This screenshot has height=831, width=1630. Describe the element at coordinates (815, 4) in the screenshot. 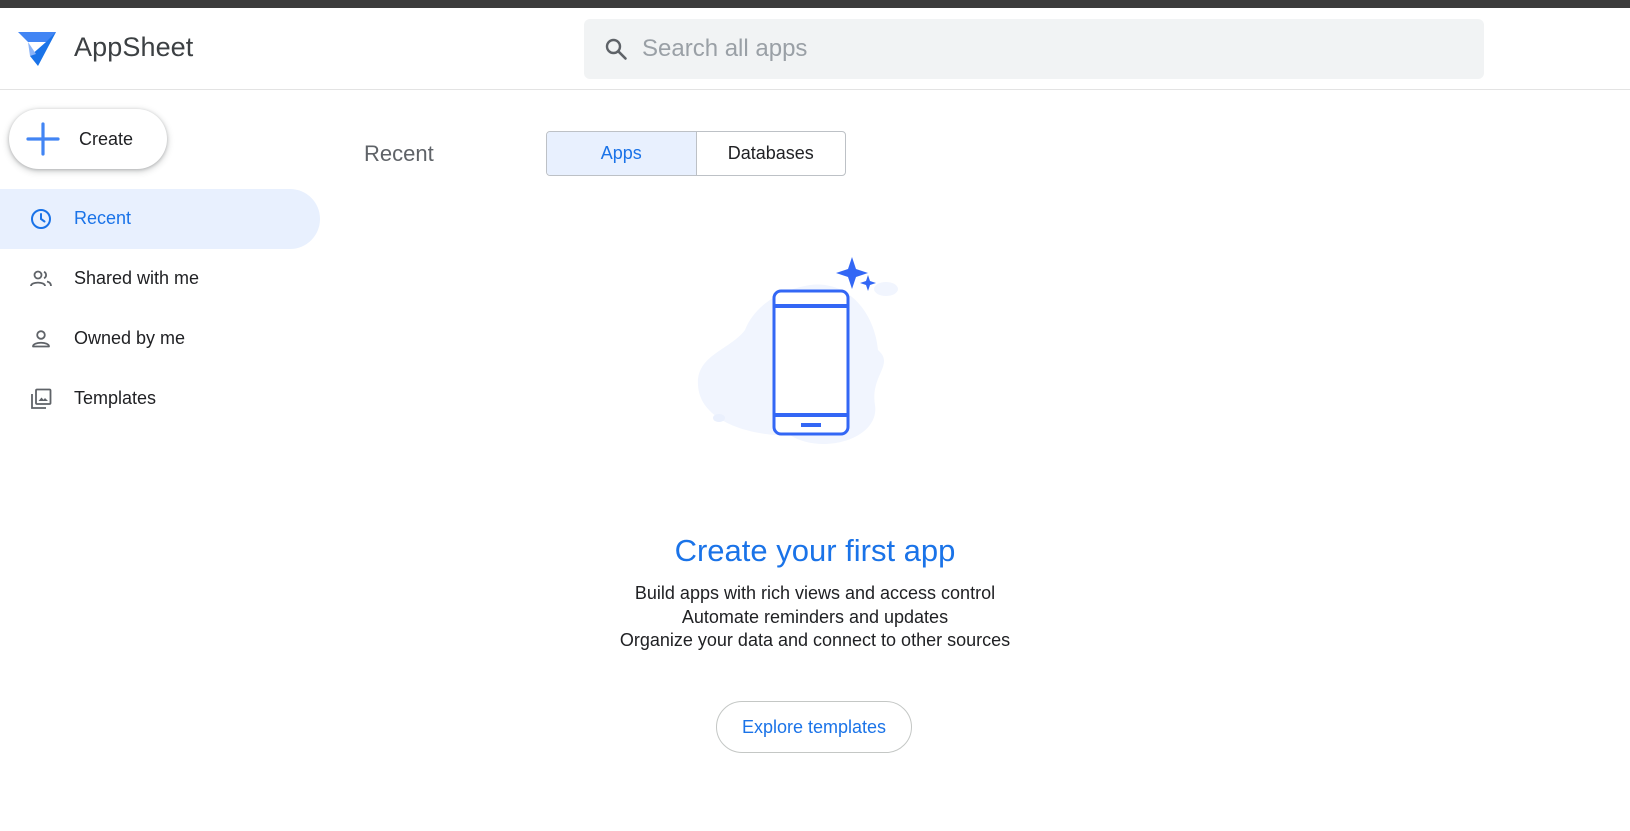

I see `window-top-bar` at that location.